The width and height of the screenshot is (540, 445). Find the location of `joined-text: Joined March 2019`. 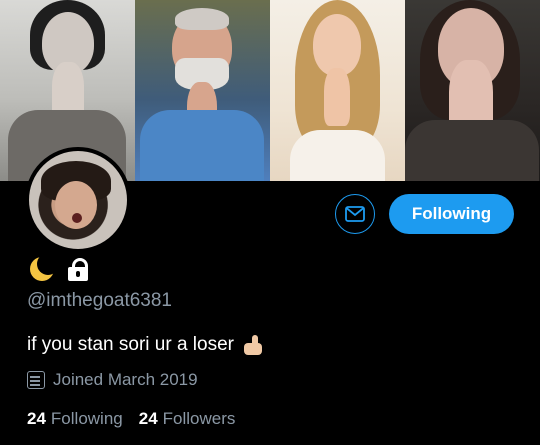

joined-text: Joined March 2019 is located at coordinates (125, 379).